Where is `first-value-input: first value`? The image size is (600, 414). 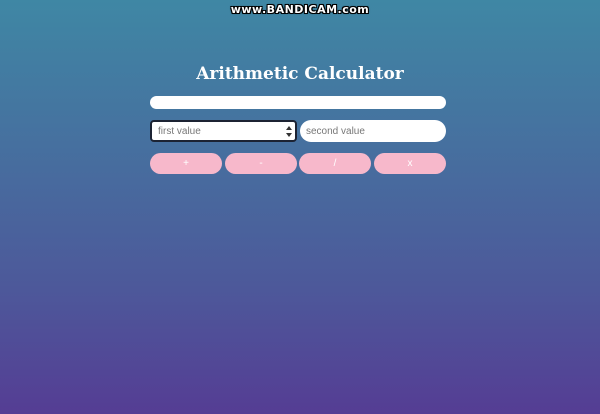 first-value-input: first value is located at coordinates (223, 131).